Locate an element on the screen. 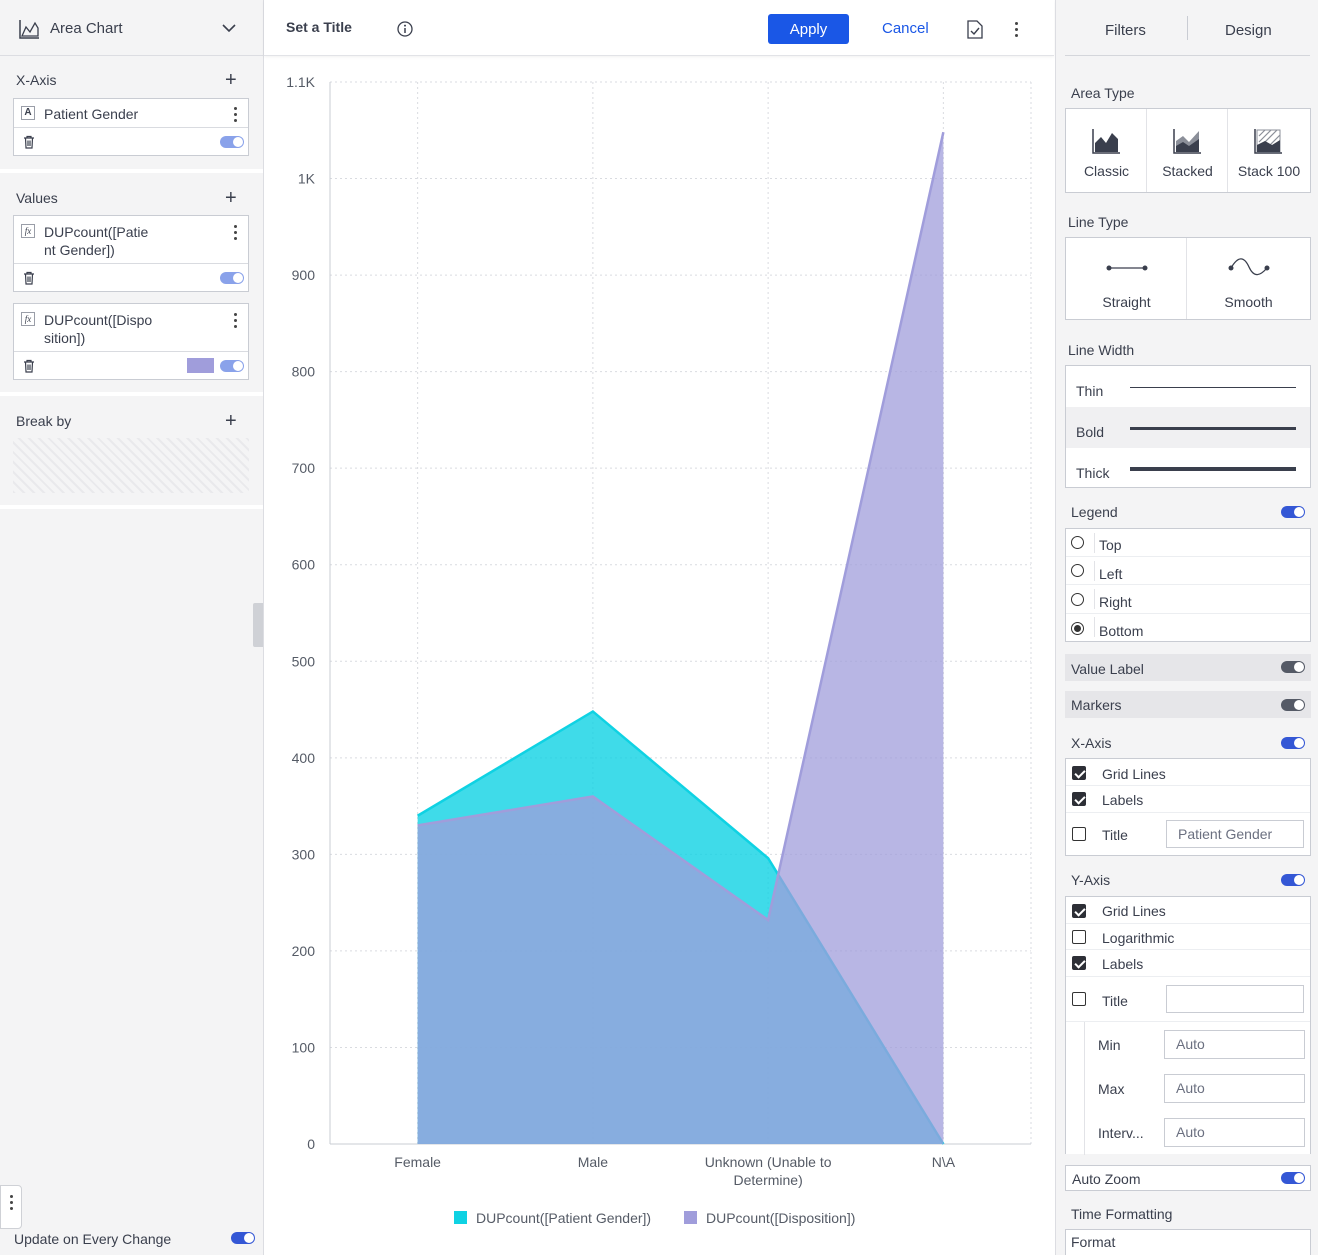 The height and width of the screenshot is (1255, 1318). update-every-change-toggle is located at coordinates (243, 1238).